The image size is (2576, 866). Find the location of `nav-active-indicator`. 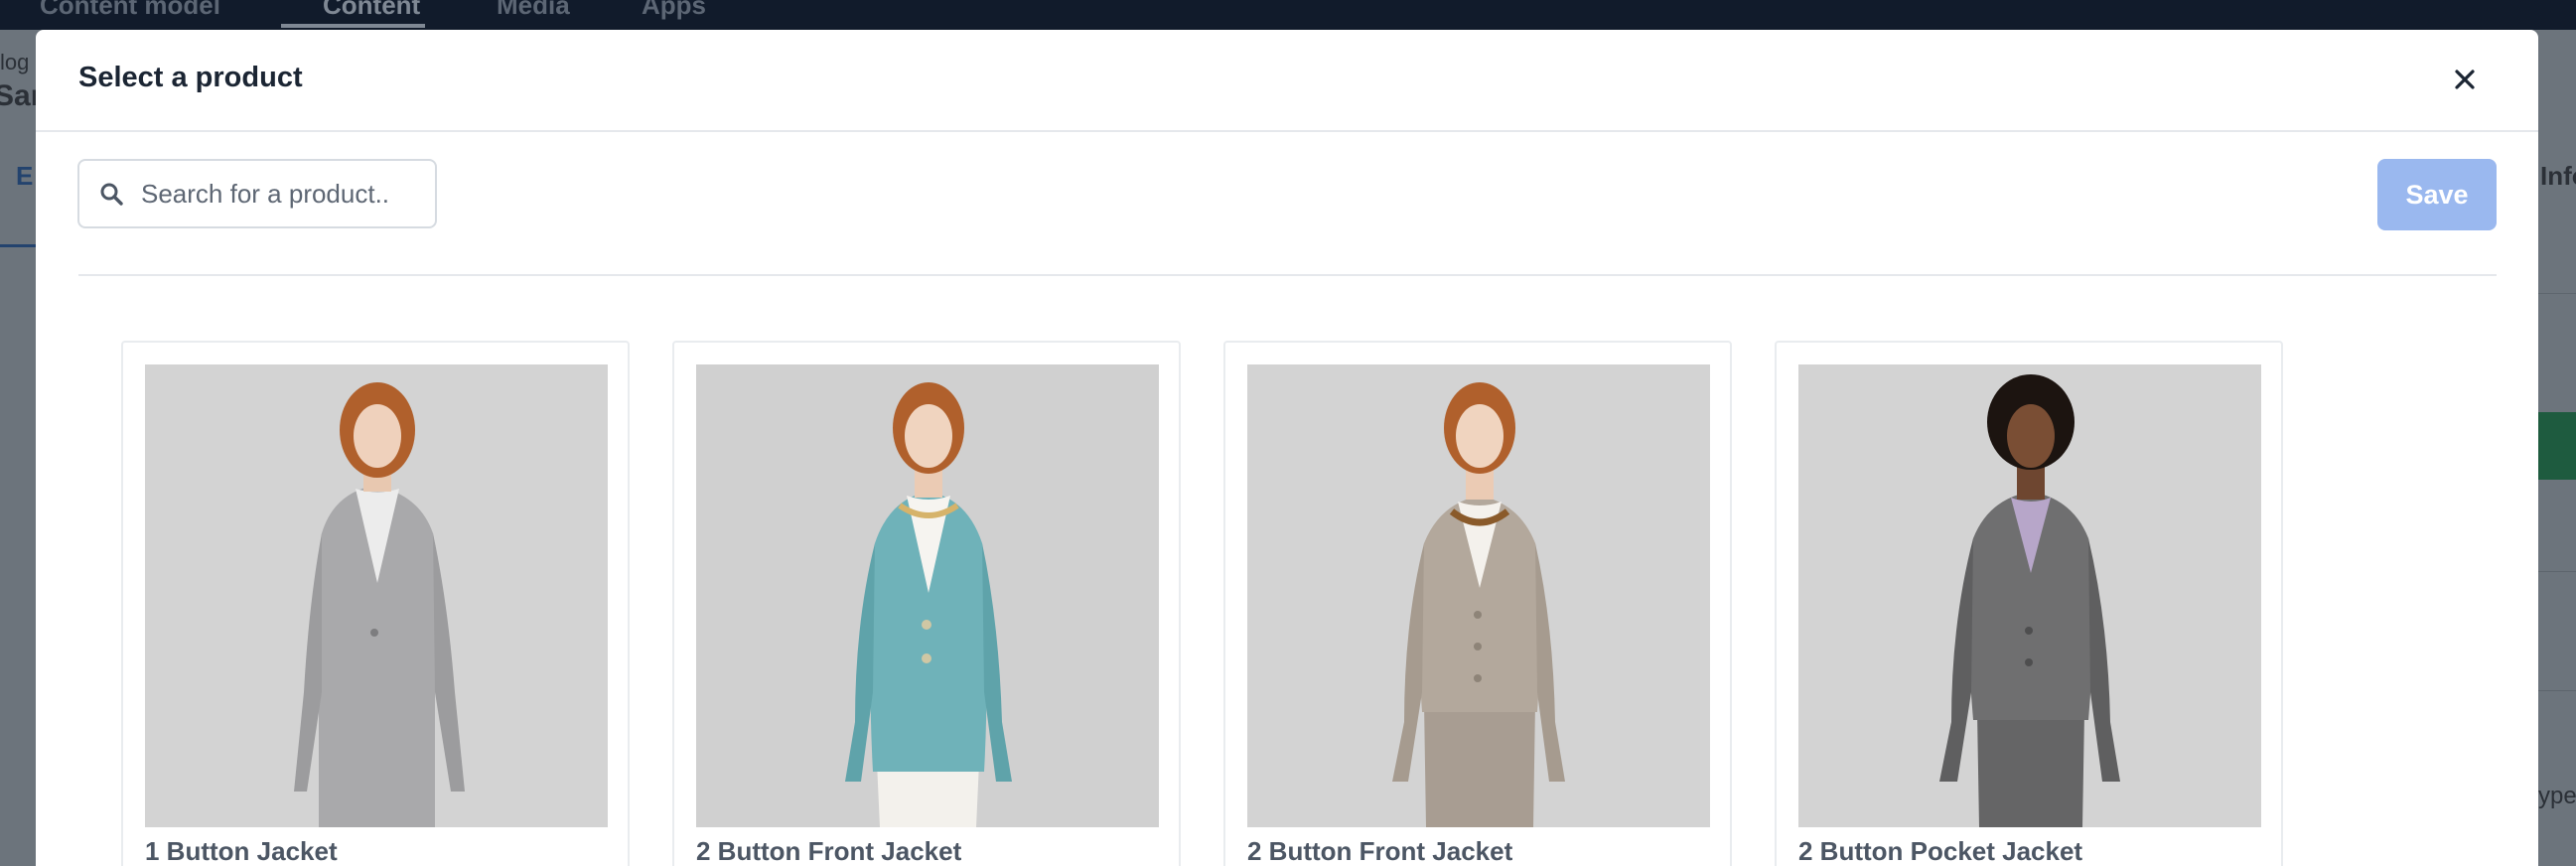

nav-active-indicator is located at coordinates (353, 26).